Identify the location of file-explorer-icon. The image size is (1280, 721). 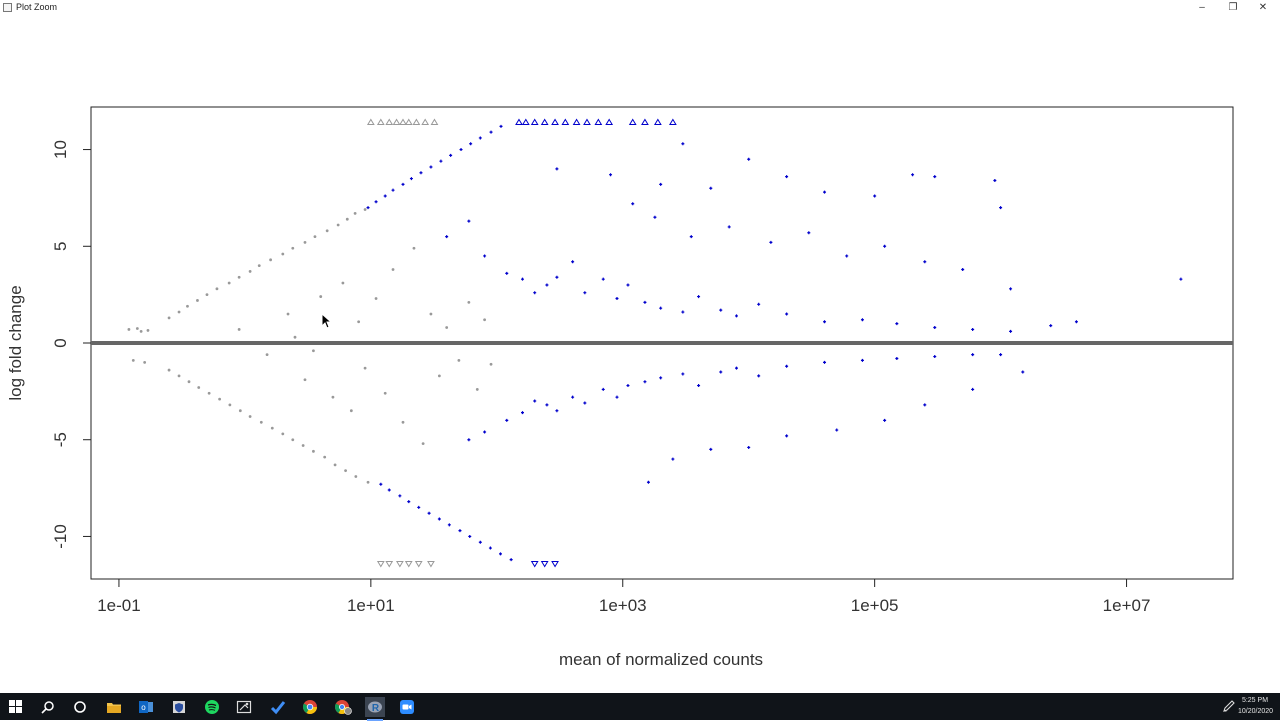
(114, 707).